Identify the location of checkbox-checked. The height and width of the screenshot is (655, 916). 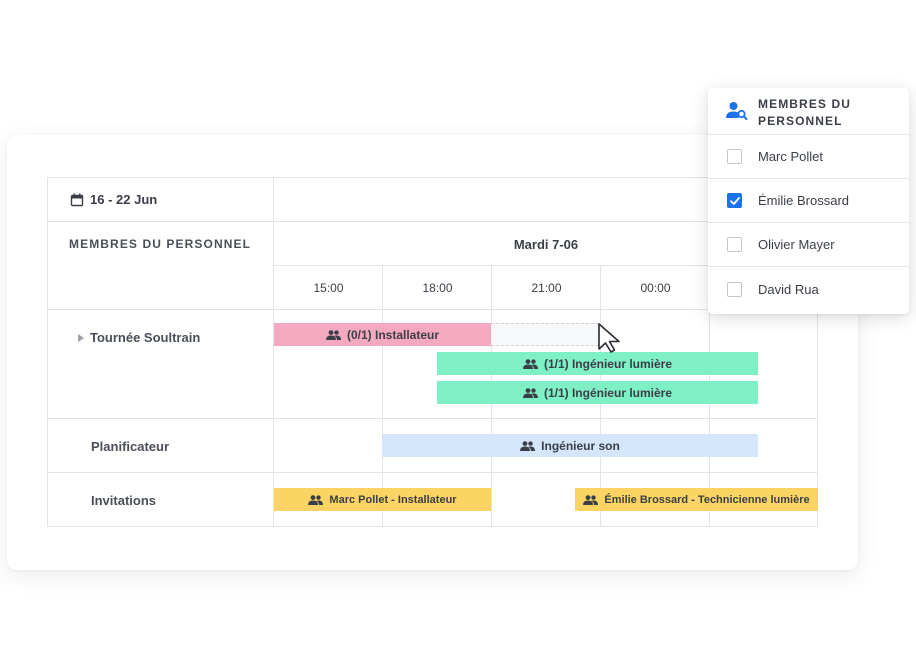
(734, 200).